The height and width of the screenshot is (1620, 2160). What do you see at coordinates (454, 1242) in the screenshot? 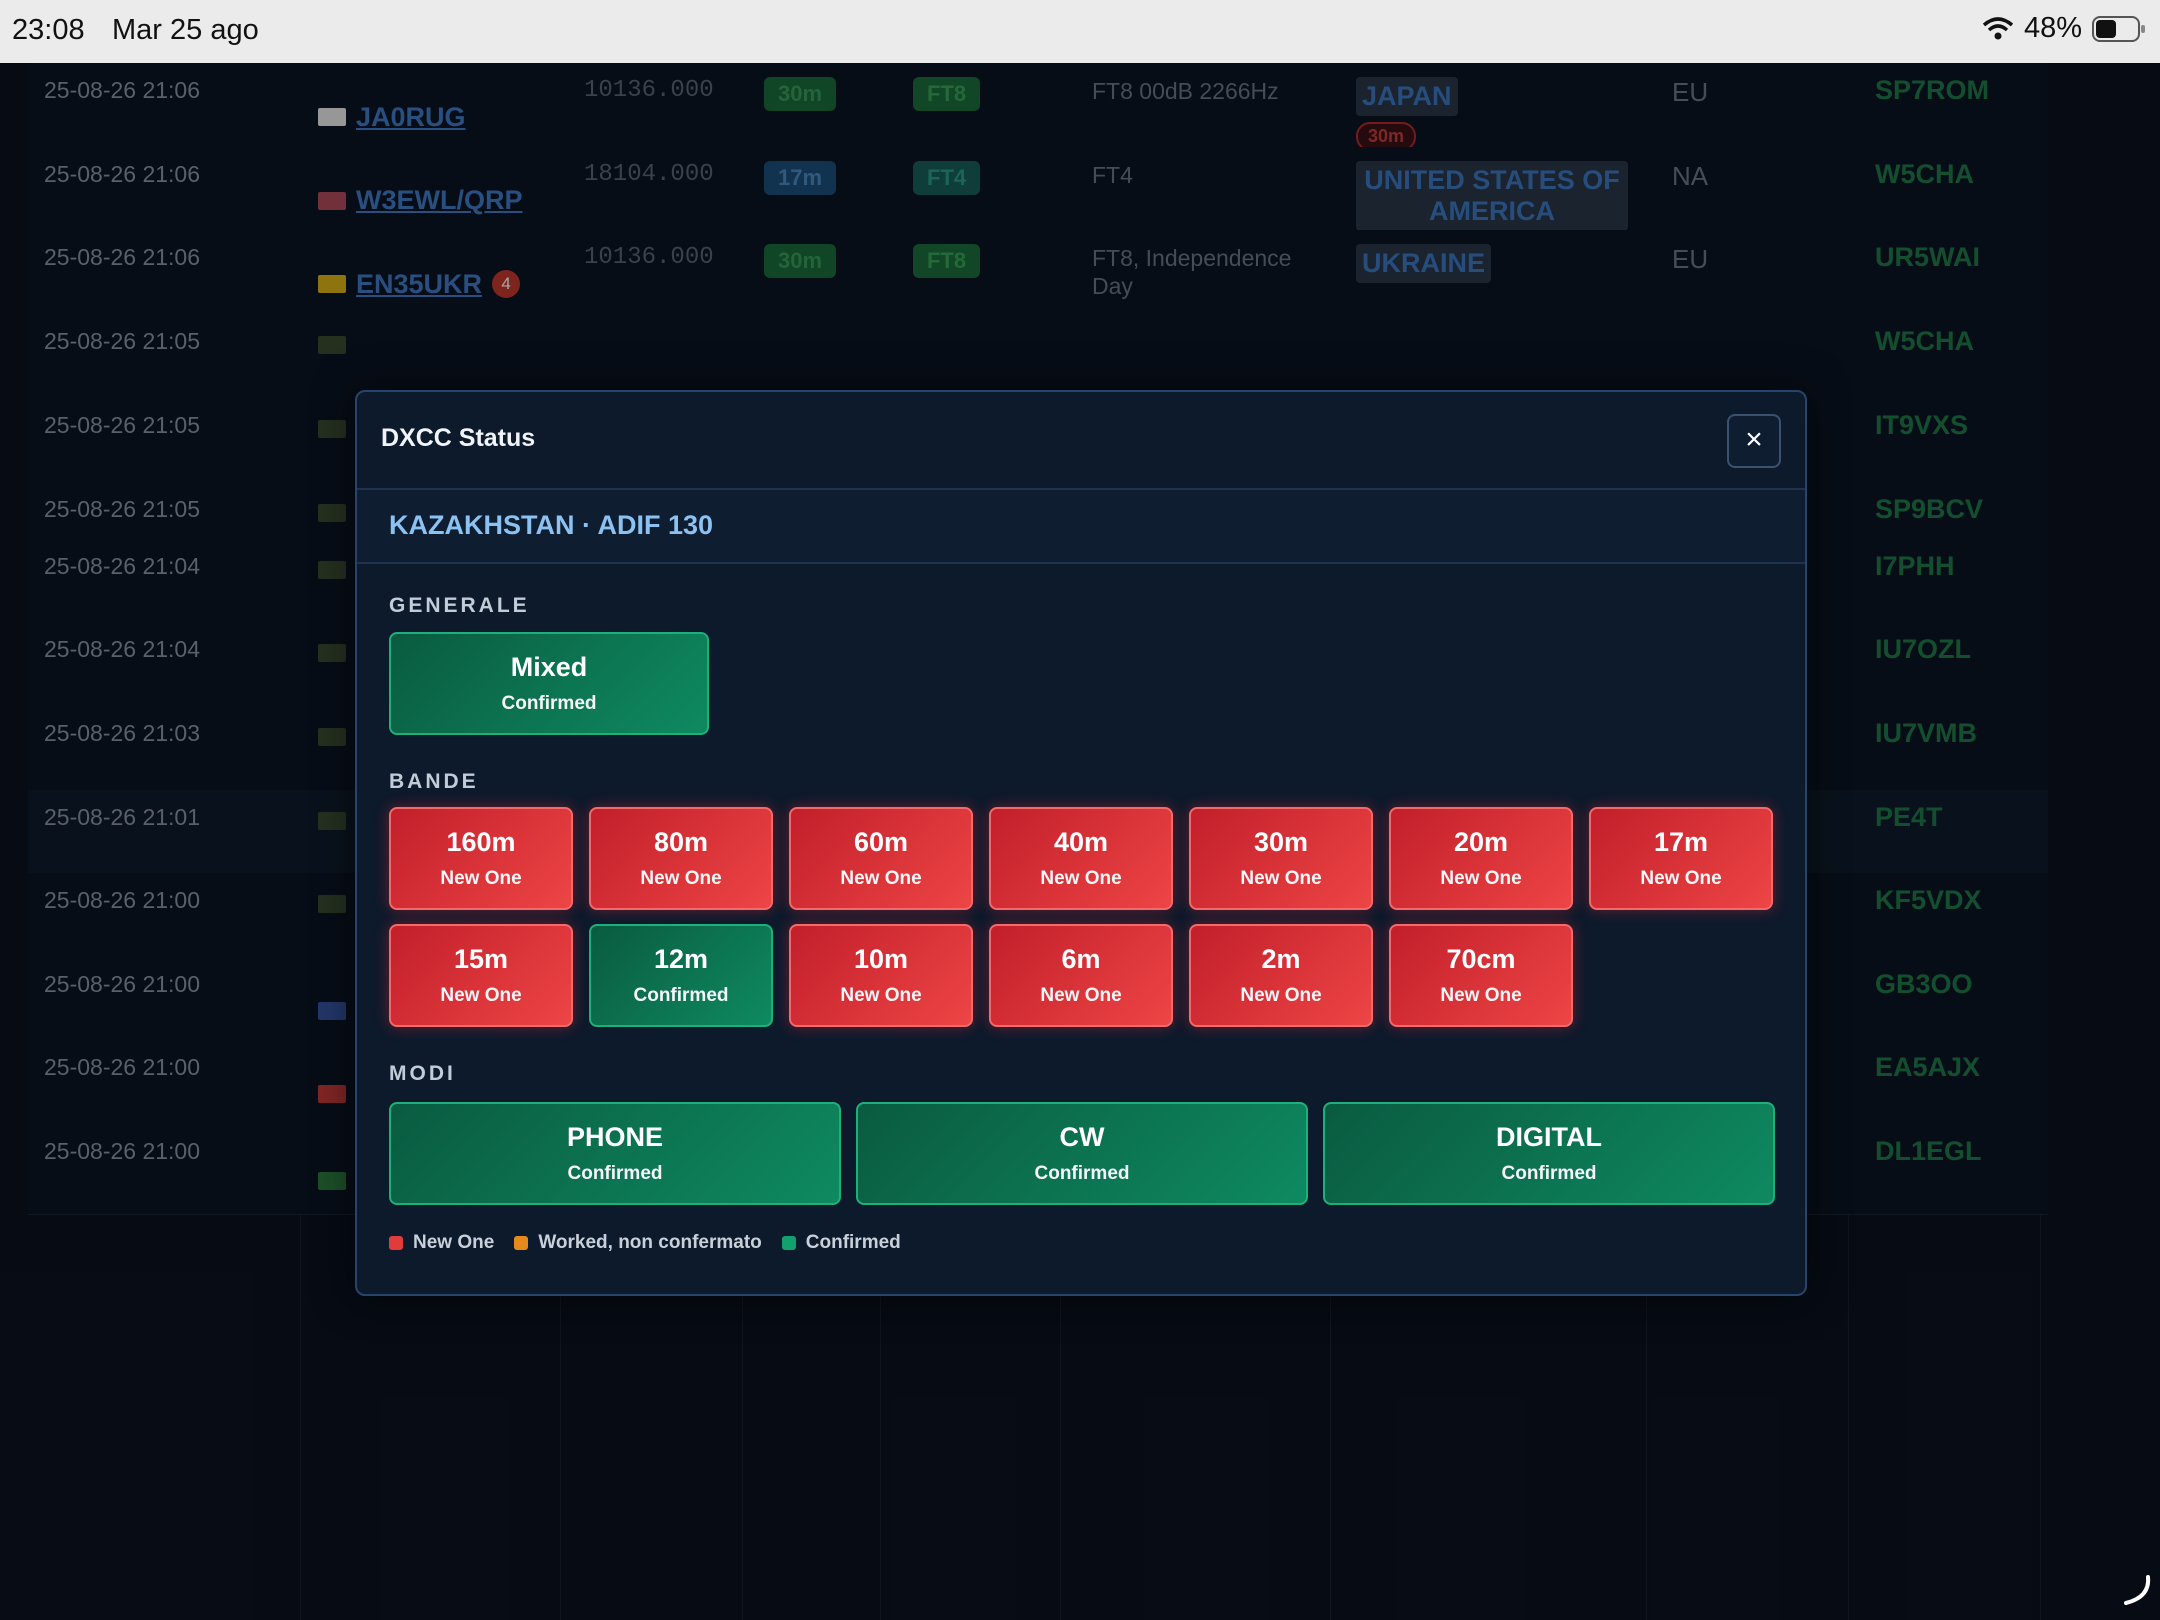
I see `legend-label: New One` at bounding box center [454, 1242].